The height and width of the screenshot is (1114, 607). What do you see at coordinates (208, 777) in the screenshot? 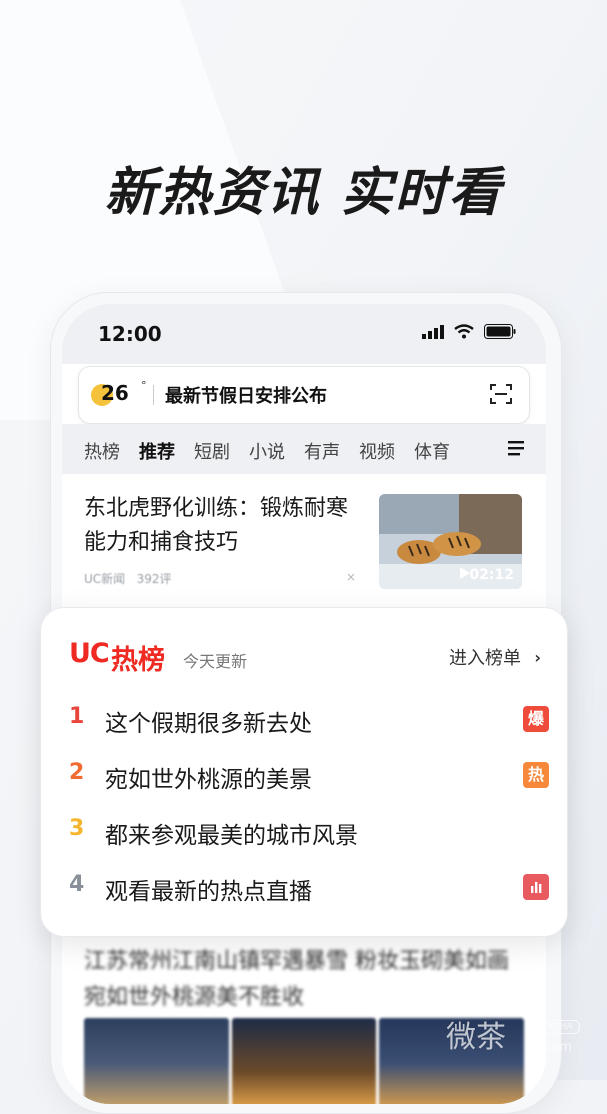
I see `hot-item-title: 宛如世外桃源的美景` at bounding box center [208, 777].